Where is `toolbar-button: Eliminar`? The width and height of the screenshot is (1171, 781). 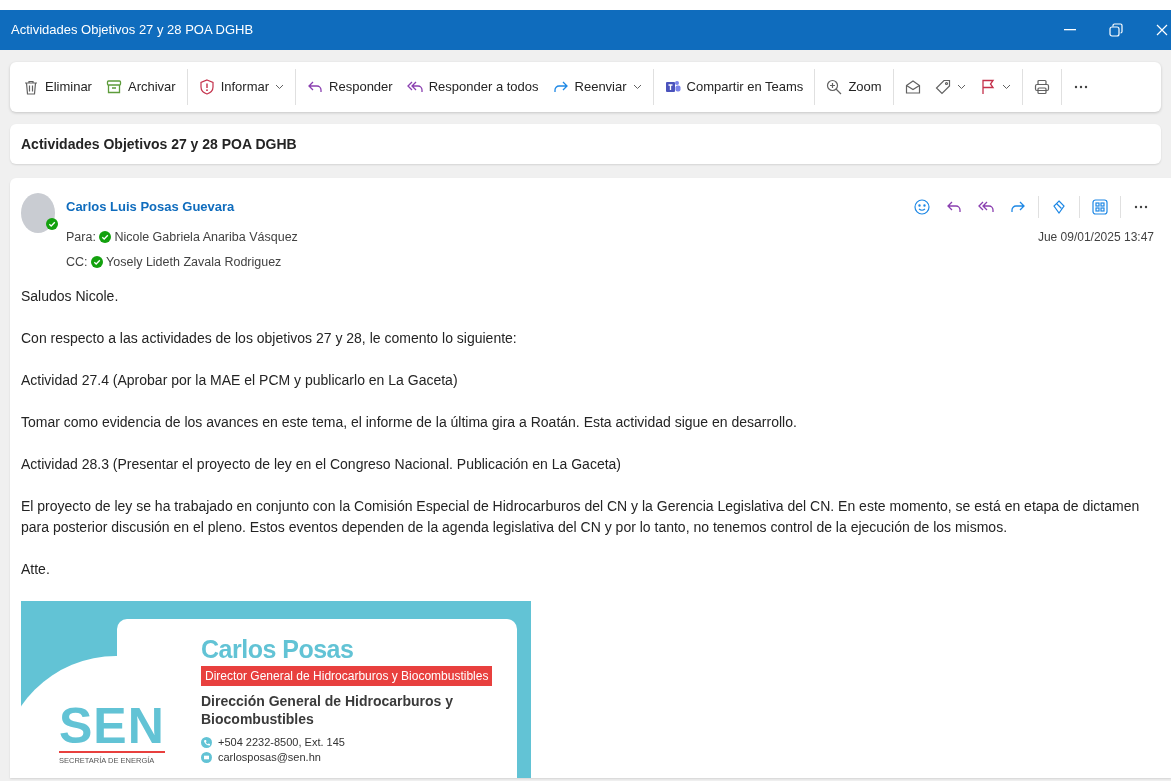 toolbar-button: Eliminar is located at coordinates (57, 87).